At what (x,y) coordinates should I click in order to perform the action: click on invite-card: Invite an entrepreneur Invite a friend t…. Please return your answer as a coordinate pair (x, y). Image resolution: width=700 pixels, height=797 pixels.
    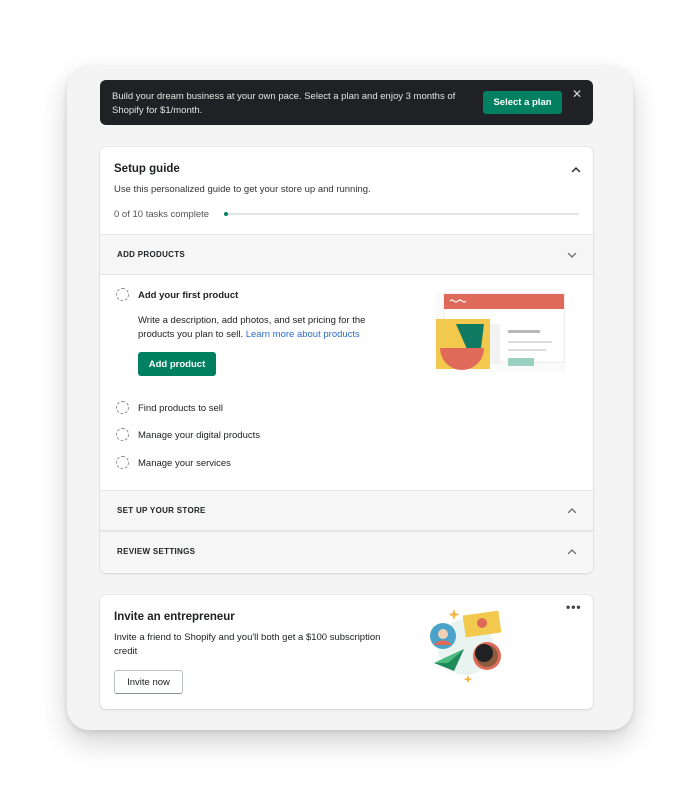
    Looking at the image, I should click on (346, 652).